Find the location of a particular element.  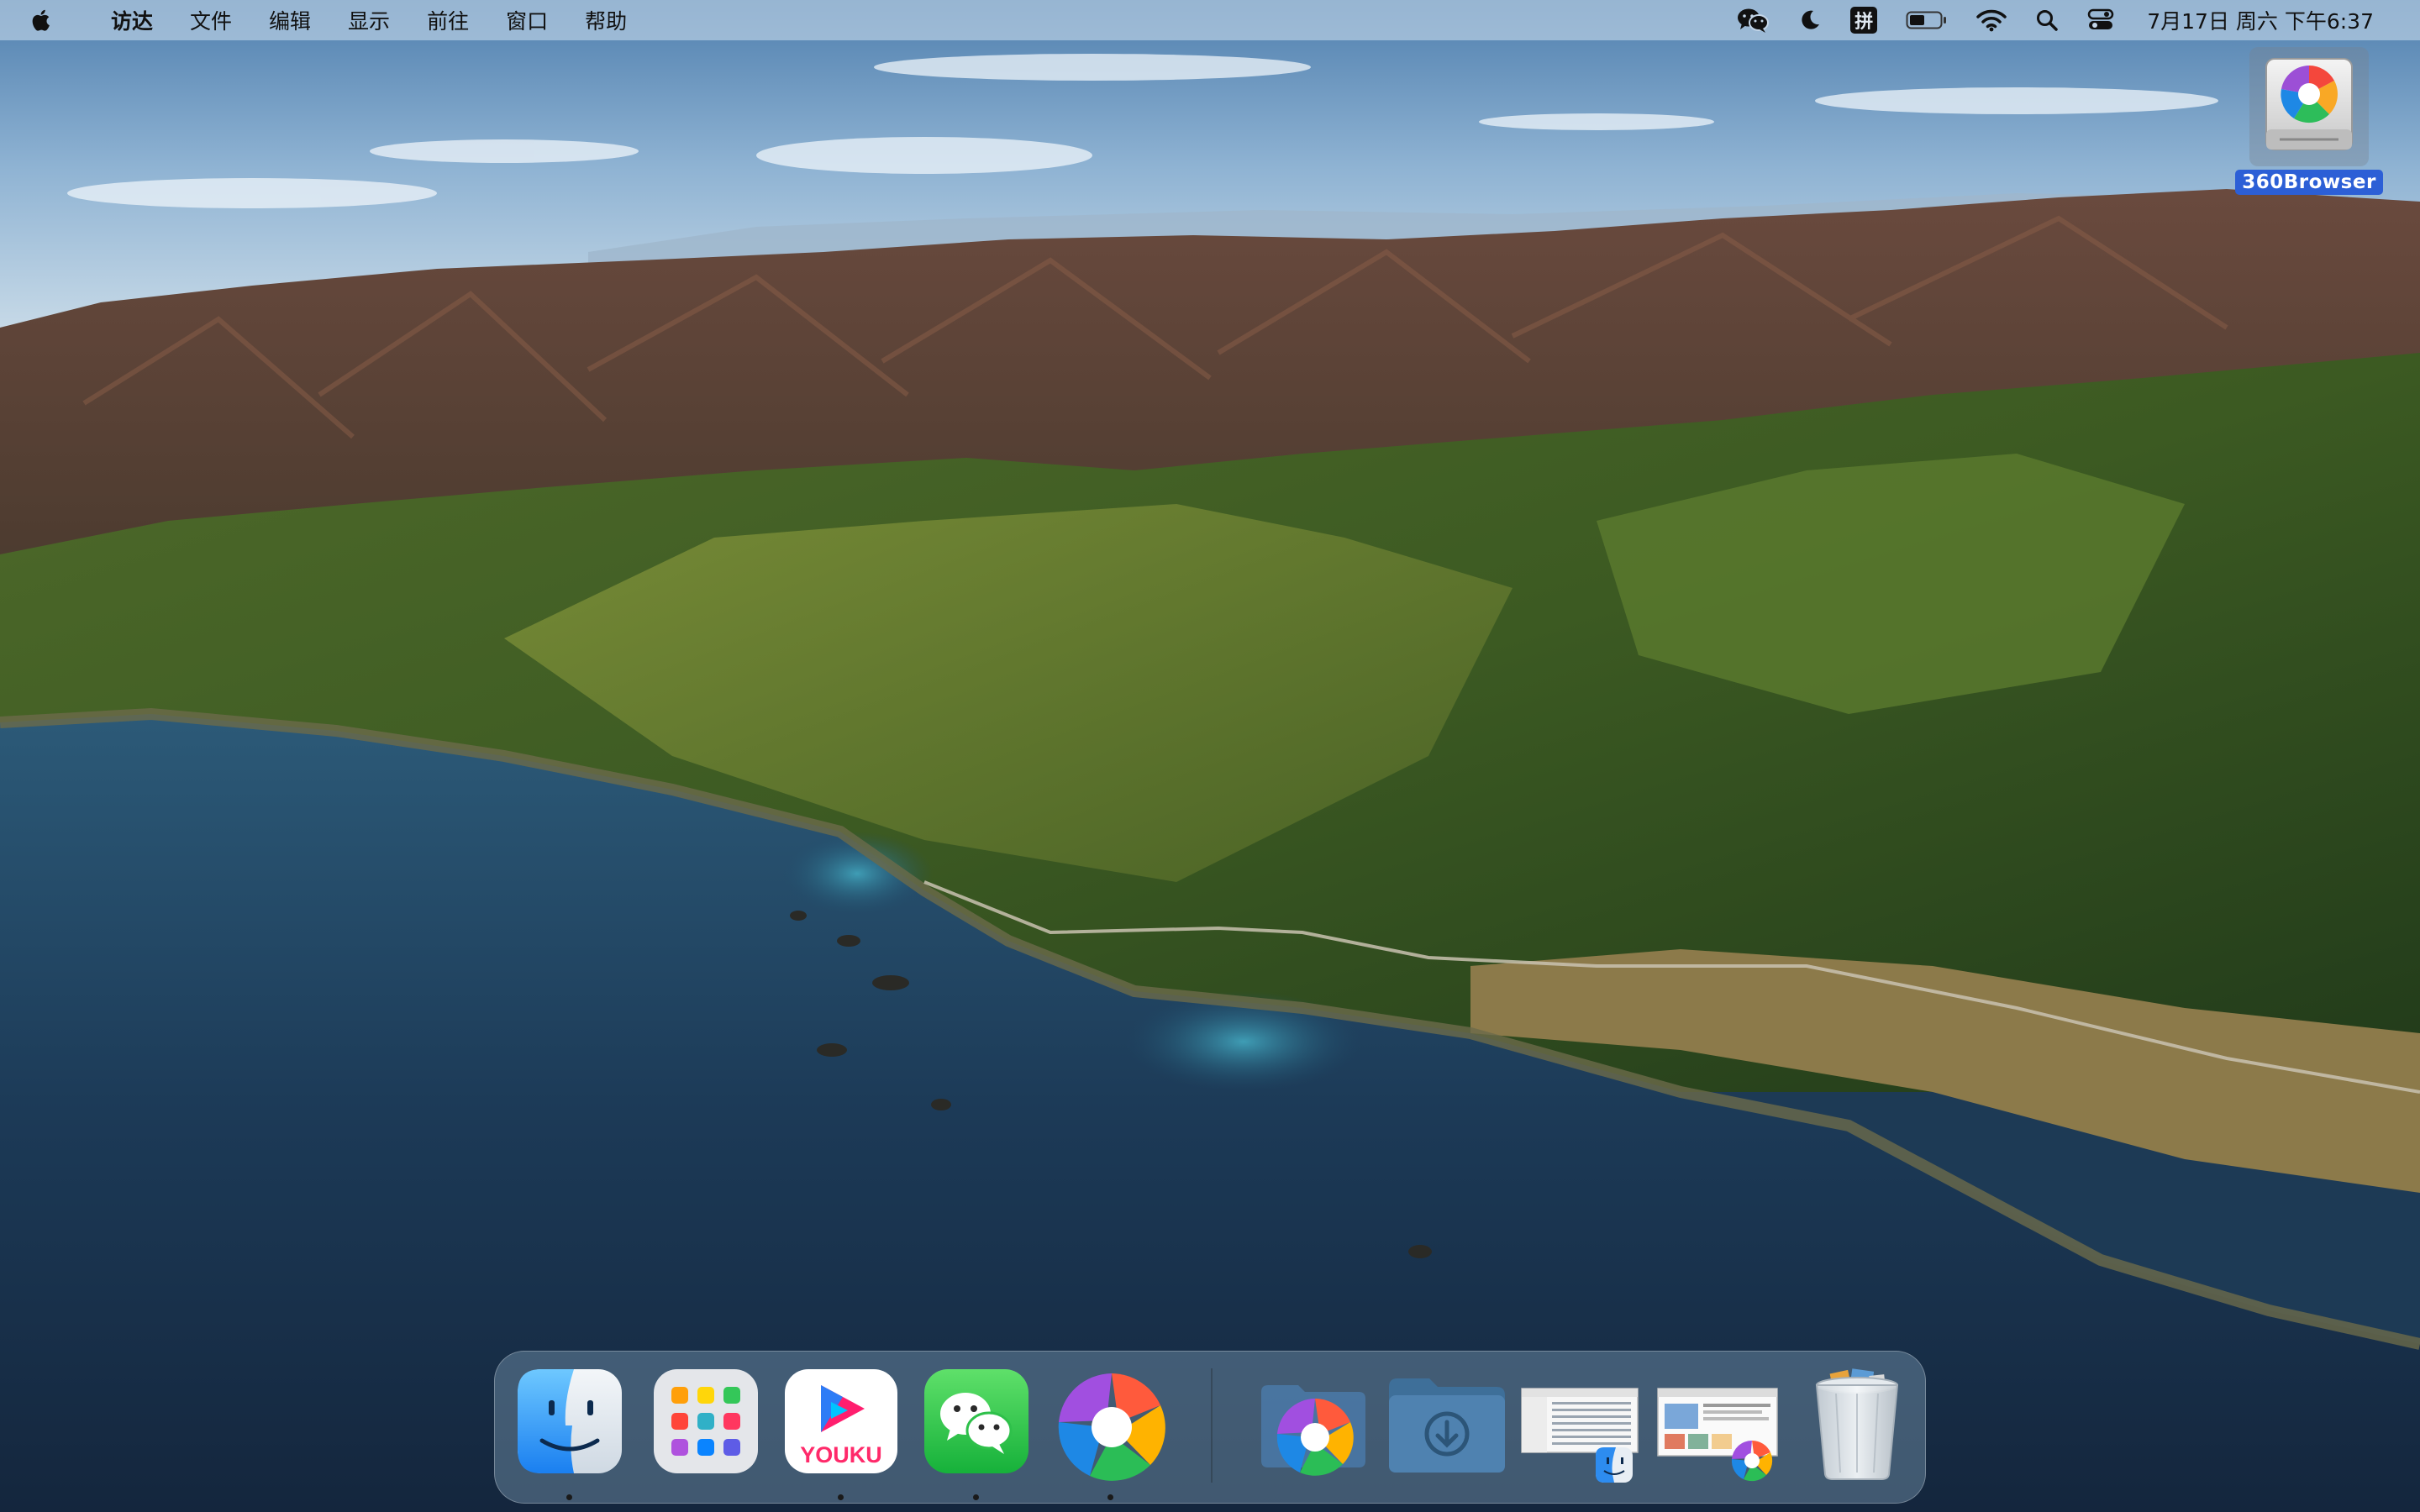

input-method-label: 拼 is located at coordinates (1864, 20).